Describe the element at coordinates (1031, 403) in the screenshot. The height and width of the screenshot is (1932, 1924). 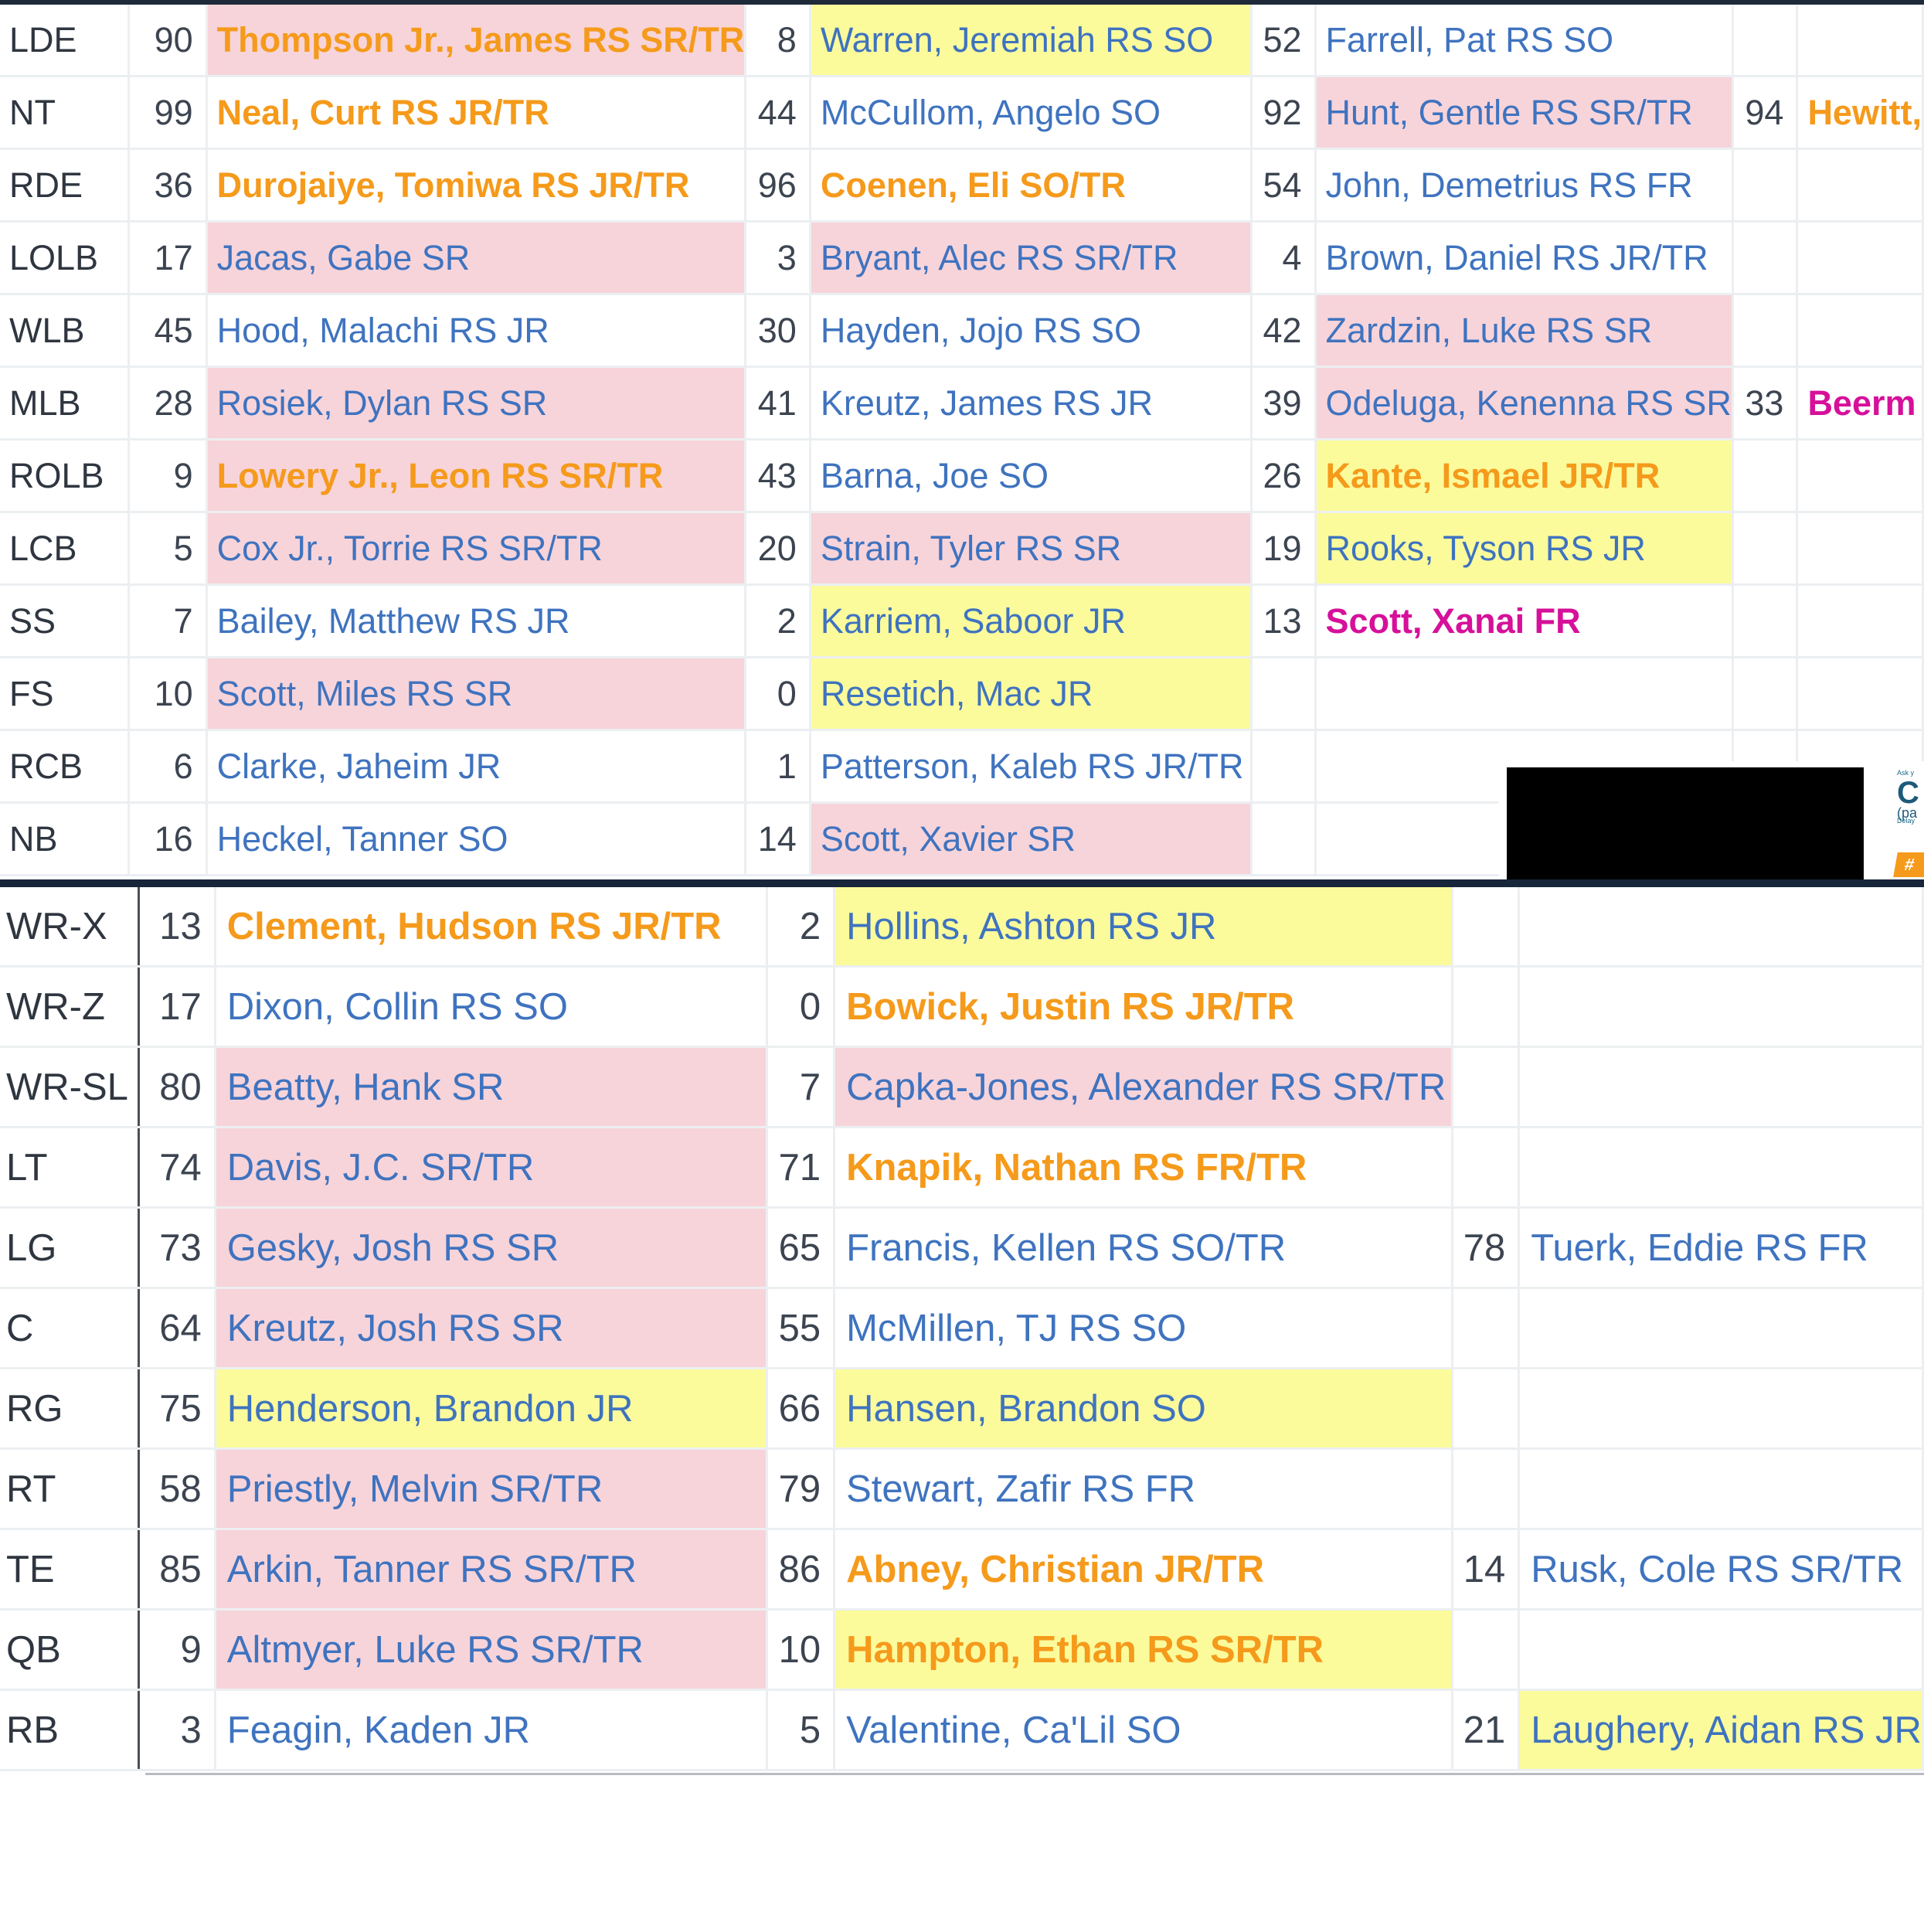
I see `player-name-link: Kreutz, James RS JR` at that location.